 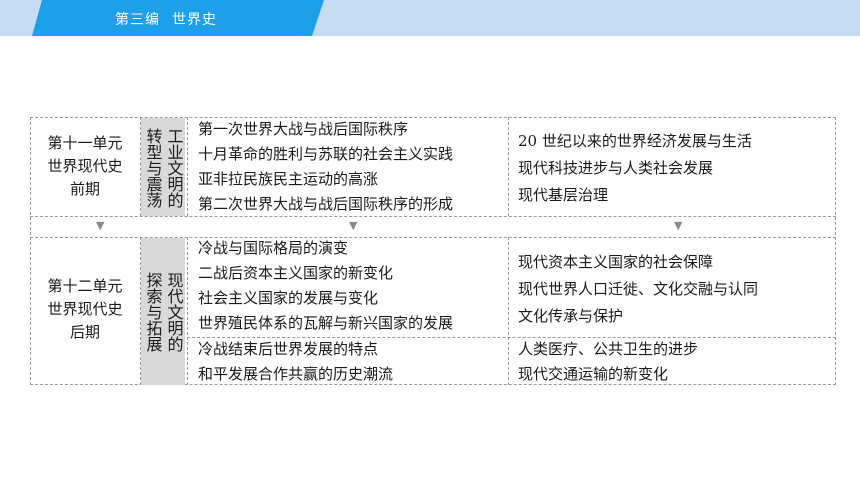 I want to click on subject-label: 世界史, so click(x=194, y=20).